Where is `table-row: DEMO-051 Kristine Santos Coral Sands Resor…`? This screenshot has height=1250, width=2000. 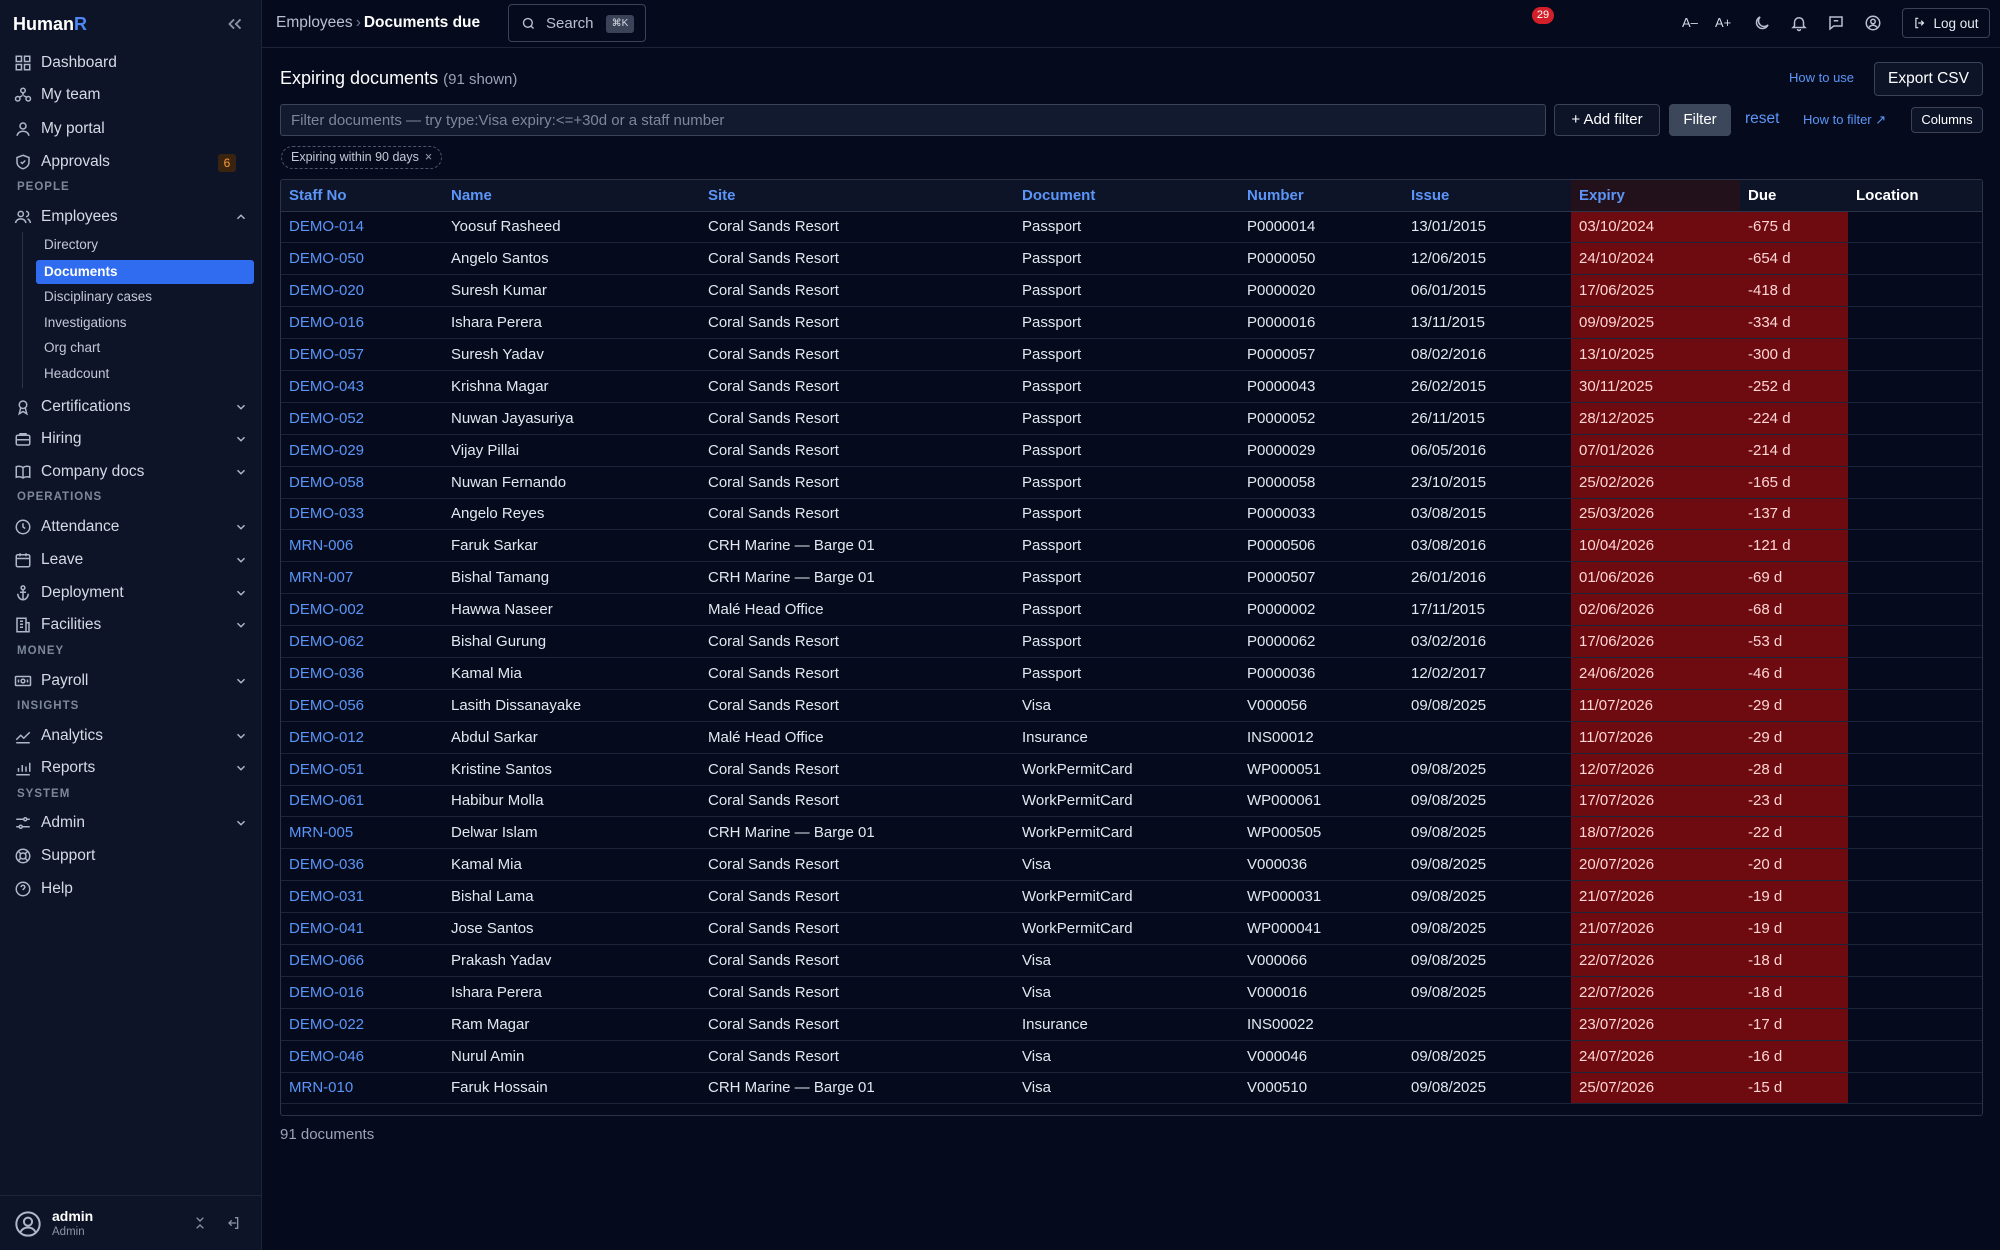
table-row: DEMO-051 Kristine Santos Coral Sands Resor… is located at coordinates (1131, 769).